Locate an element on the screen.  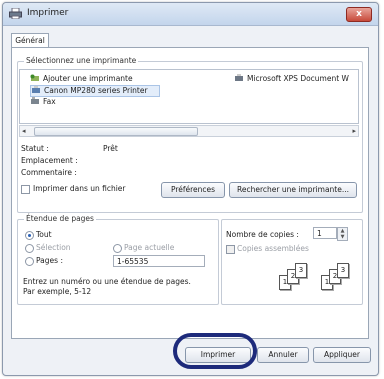
list-item-add-printer: Ajouter une imprimante is located at coordinates (81, 79).